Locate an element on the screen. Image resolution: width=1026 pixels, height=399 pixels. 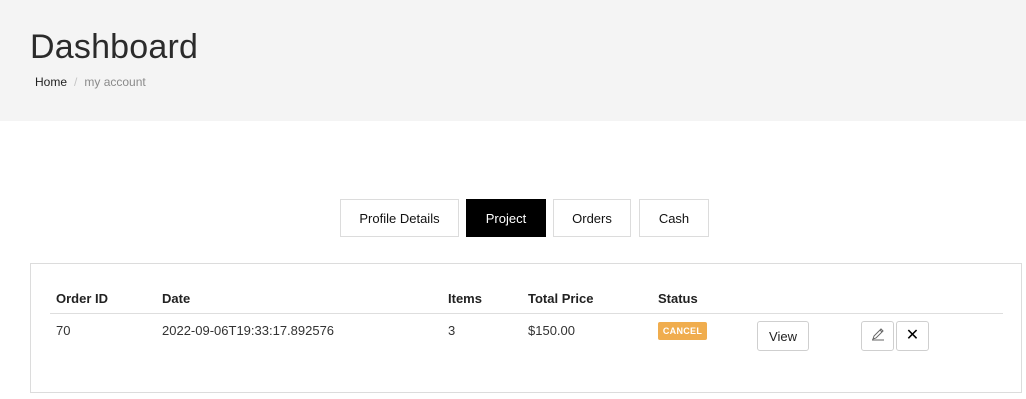
breadcrumb-current: my account is located at coordinates (115, 82).